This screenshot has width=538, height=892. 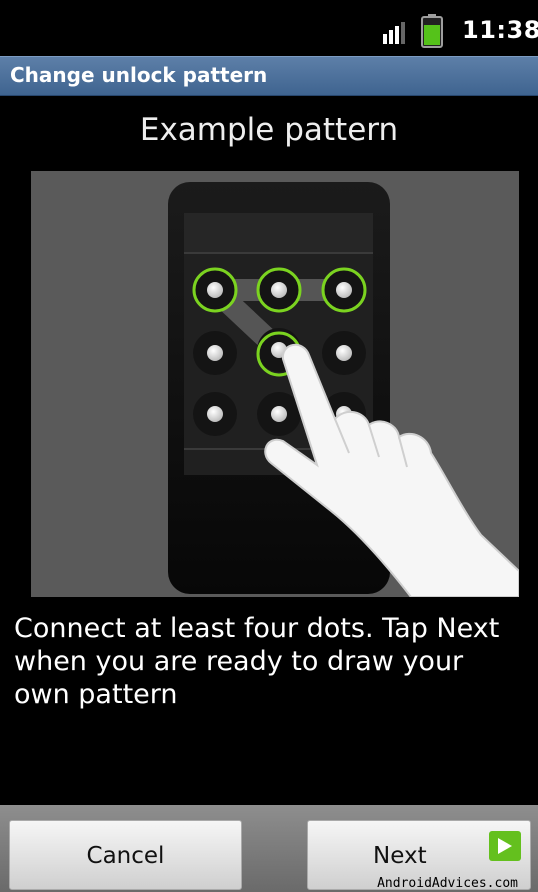 I want to click on arrow-right-icon, so click(x=505, y=846).